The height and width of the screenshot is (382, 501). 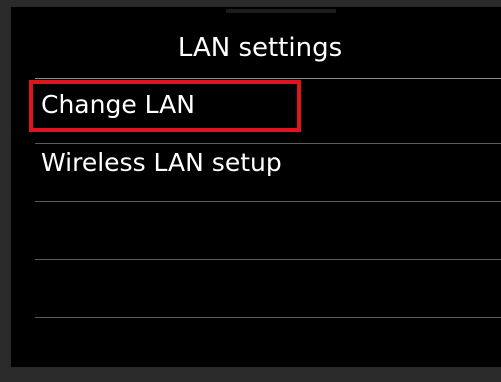 I want to click on menu-item-label: Wireless LAN setup, so click(x=161, y=162).